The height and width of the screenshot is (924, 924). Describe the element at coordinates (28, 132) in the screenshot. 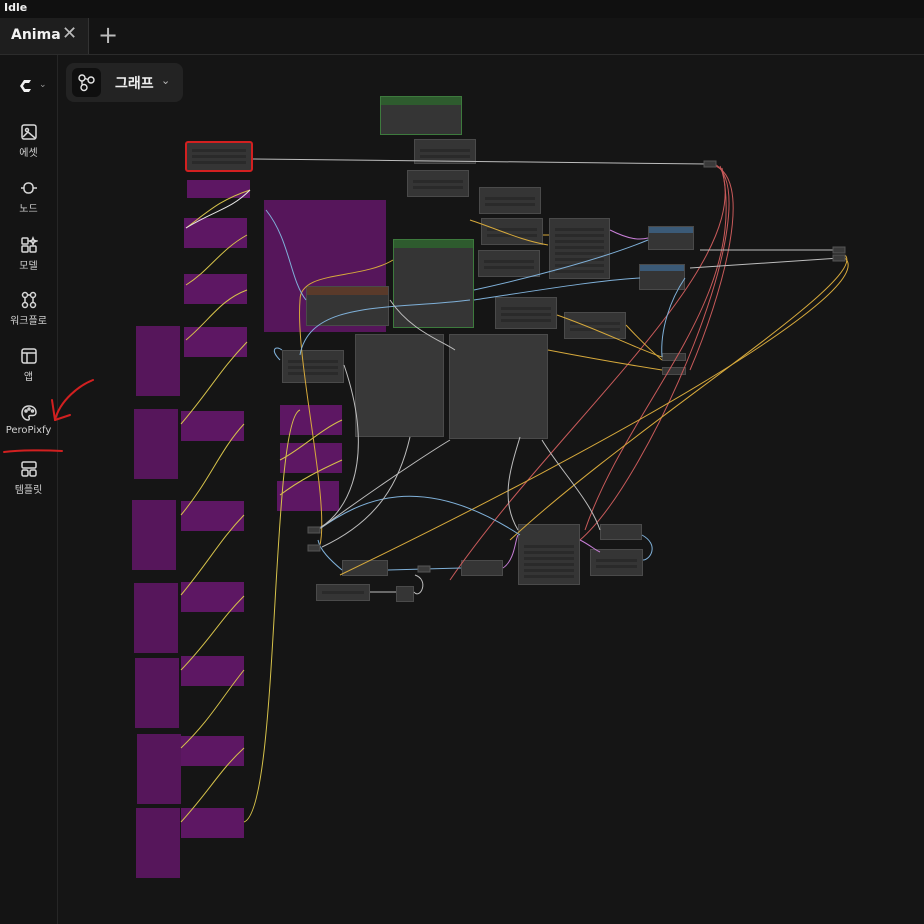

I see `image-icon` at that location.